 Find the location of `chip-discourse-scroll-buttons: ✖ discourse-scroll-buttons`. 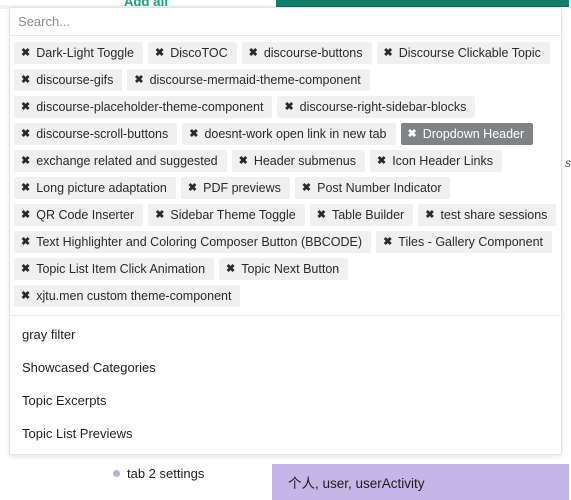

chip-discourse-scroll-buttons: ✖ discourse-scroll-buttons is located at coordinates (96, 134).